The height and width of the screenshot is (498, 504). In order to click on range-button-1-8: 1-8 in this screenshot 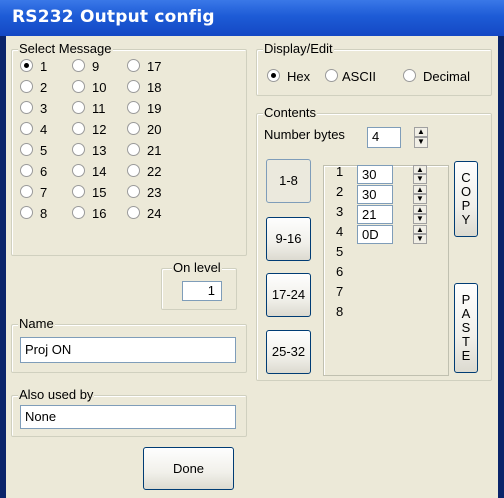, I will do `click(288, 181)`.